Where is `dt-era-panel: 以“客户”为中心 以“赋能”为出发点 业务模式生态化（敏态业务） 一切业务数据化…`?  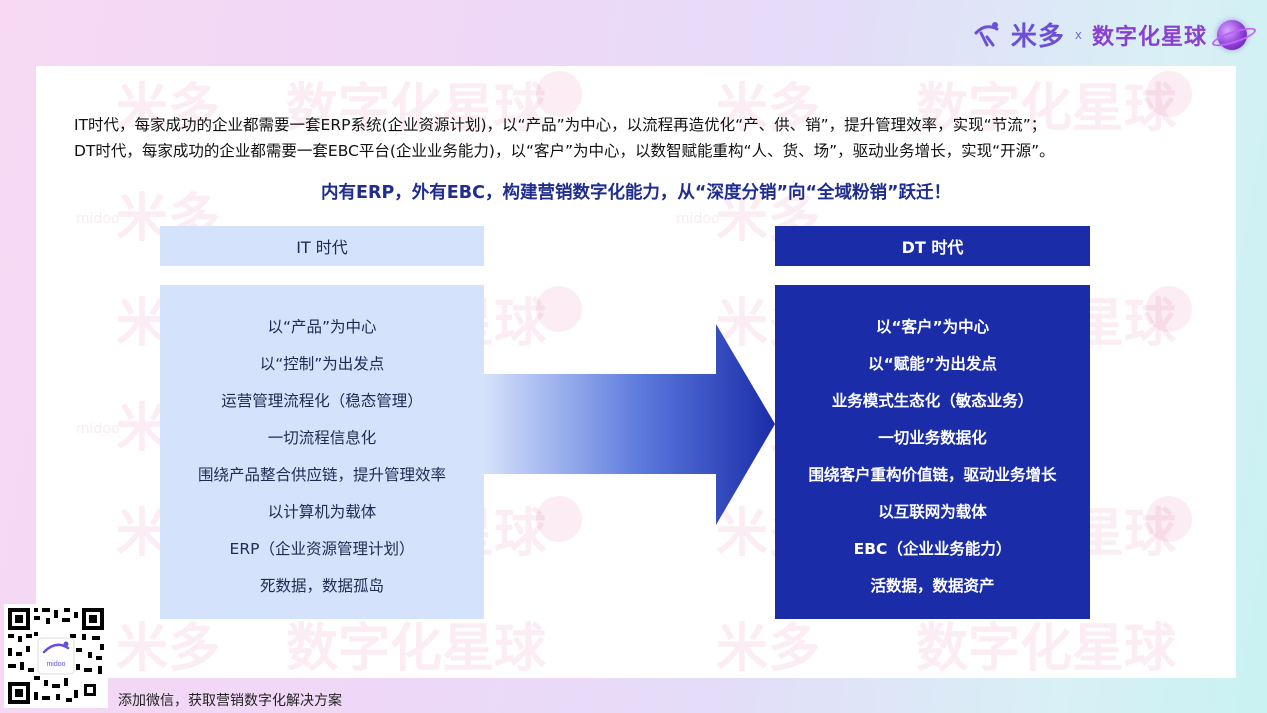
dt-era-panel: 以“客户”为中心 以“赋能”为出发点 业务模式生态化（敏态业务） 一切业务数据化… is located at coordinates (932, 452).